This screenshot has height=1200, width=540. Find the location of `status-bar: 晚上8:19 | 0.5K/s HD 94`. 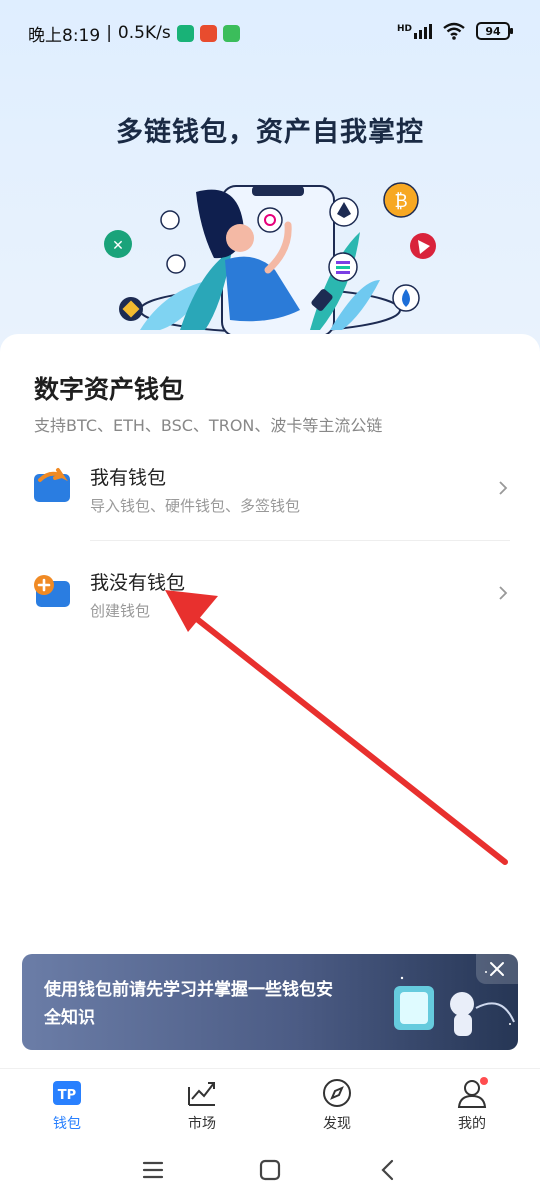

status-bar: 晚上8:19 | 0.5K/s HD 94 is located at coordinates (270, 33).